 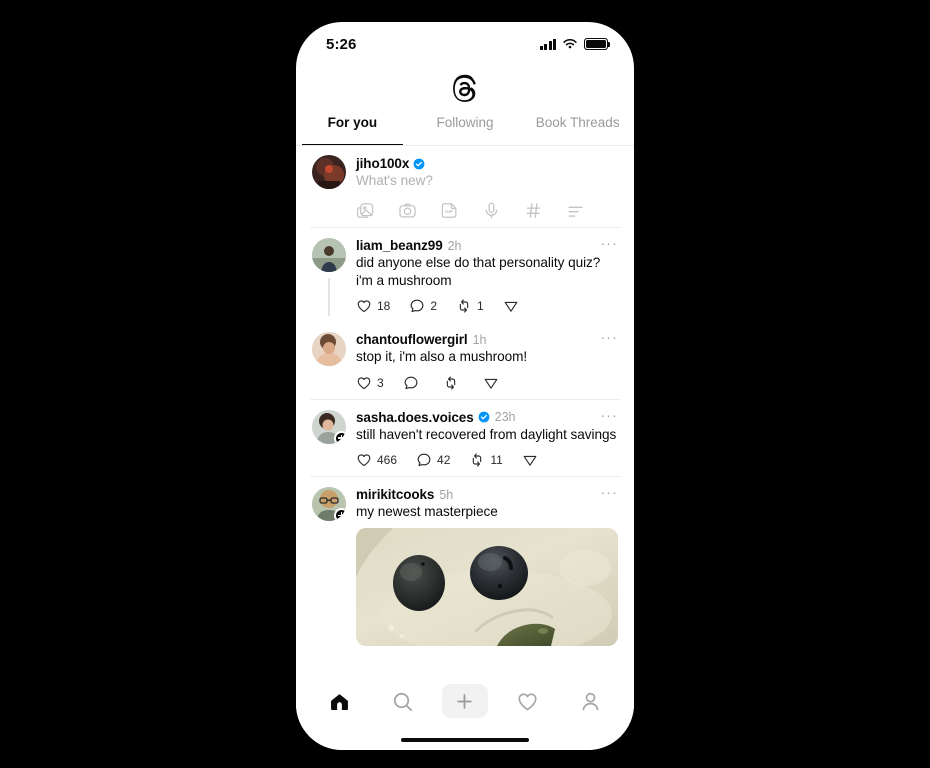 I want to click on post-media-image, so click(x=487, y=586).